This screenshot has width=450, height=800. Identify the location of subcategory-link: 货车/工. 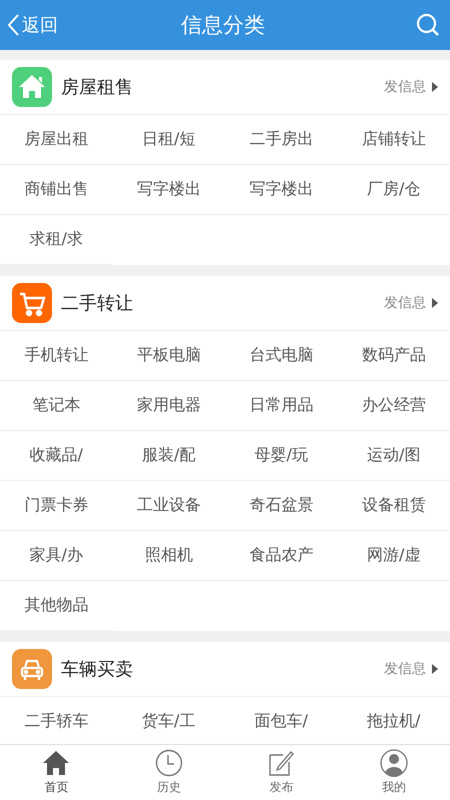
(169, 721).